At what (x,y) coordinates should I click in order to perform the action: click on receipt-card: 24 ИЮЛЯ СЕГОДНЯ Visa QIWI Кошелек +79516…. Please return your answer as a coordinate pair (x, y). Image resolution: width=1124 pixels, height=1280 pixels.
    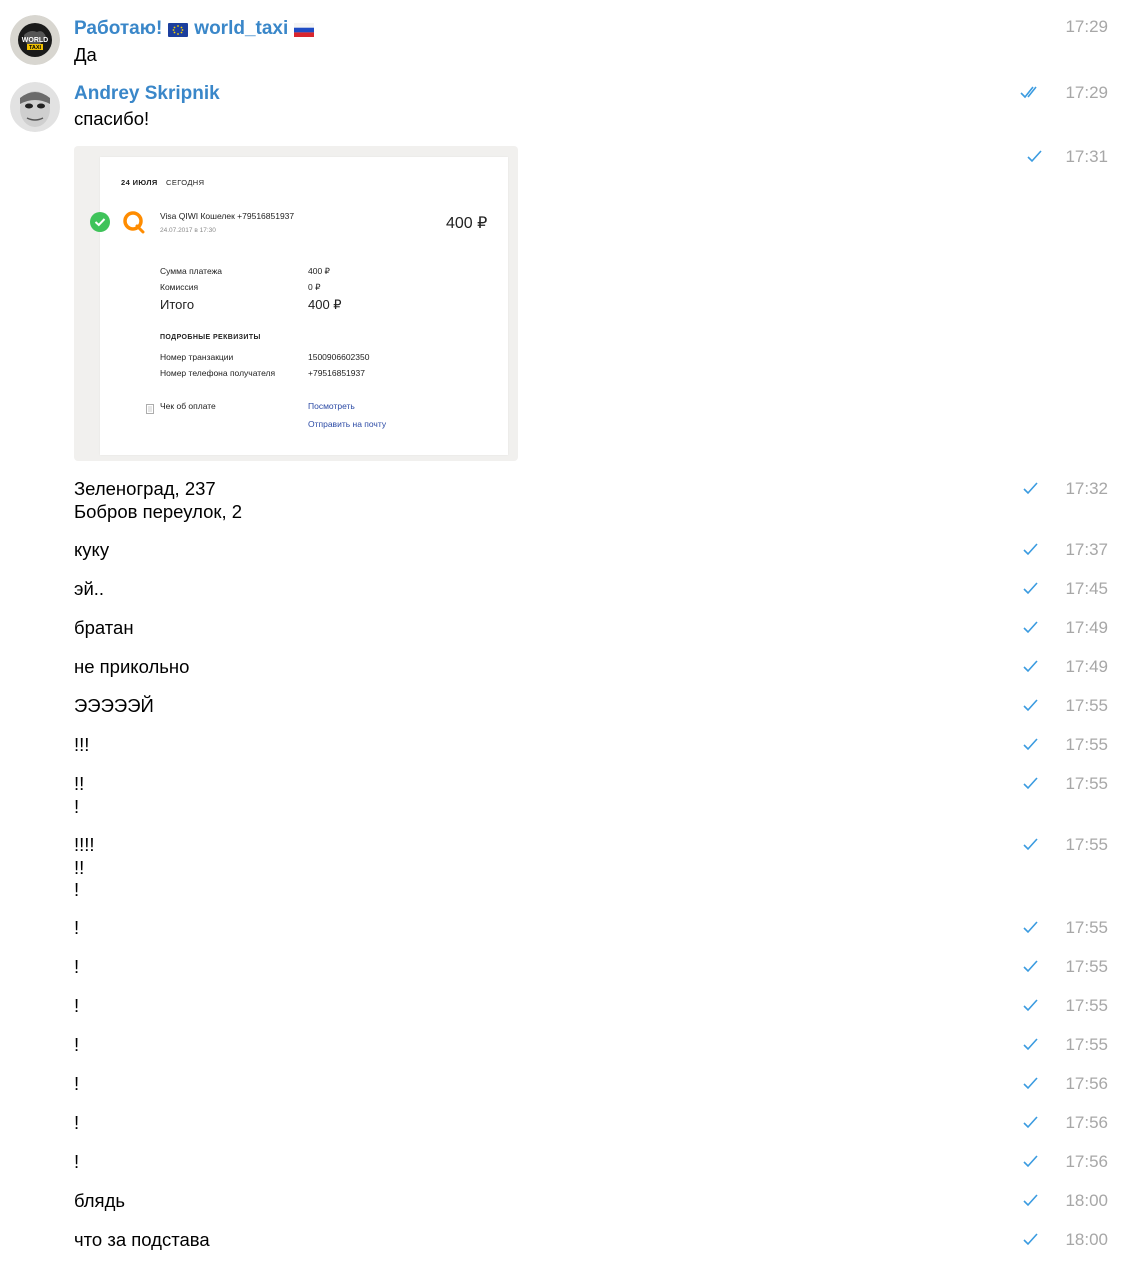
    Looking at the image, I should click on (299, 306).